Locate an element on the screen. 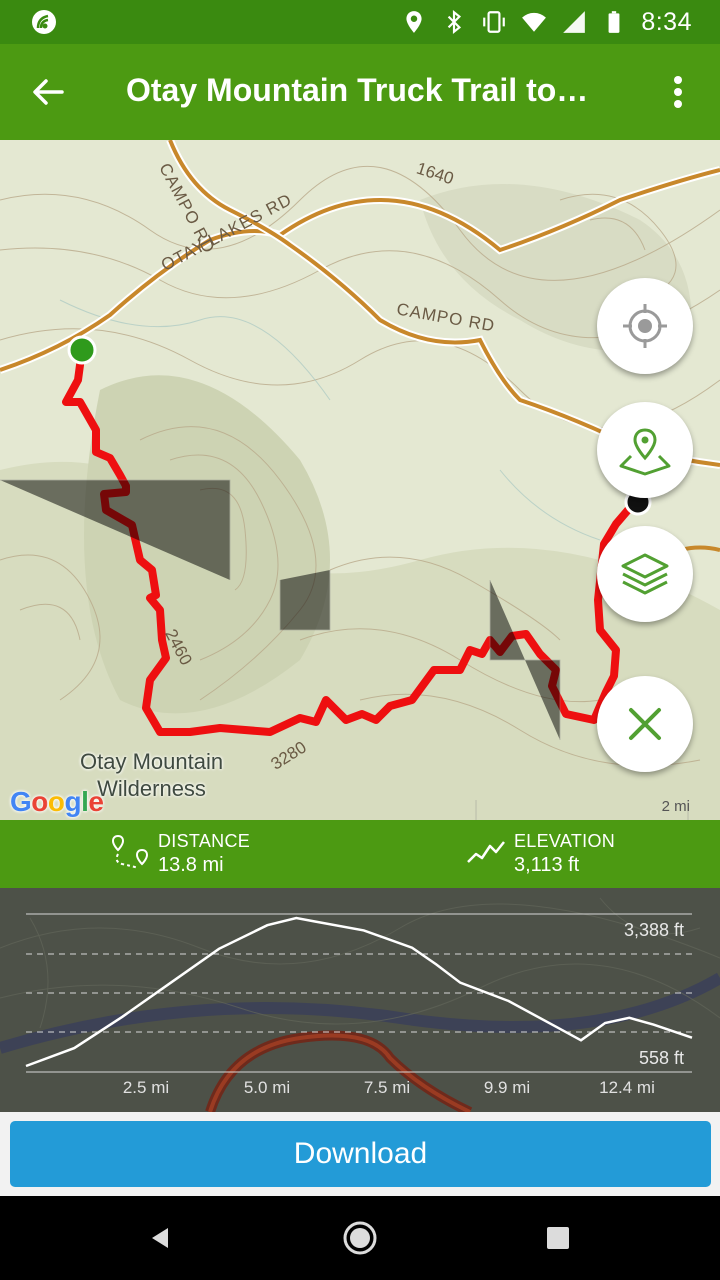  my-location-icon is located at coordinates (645, 326).